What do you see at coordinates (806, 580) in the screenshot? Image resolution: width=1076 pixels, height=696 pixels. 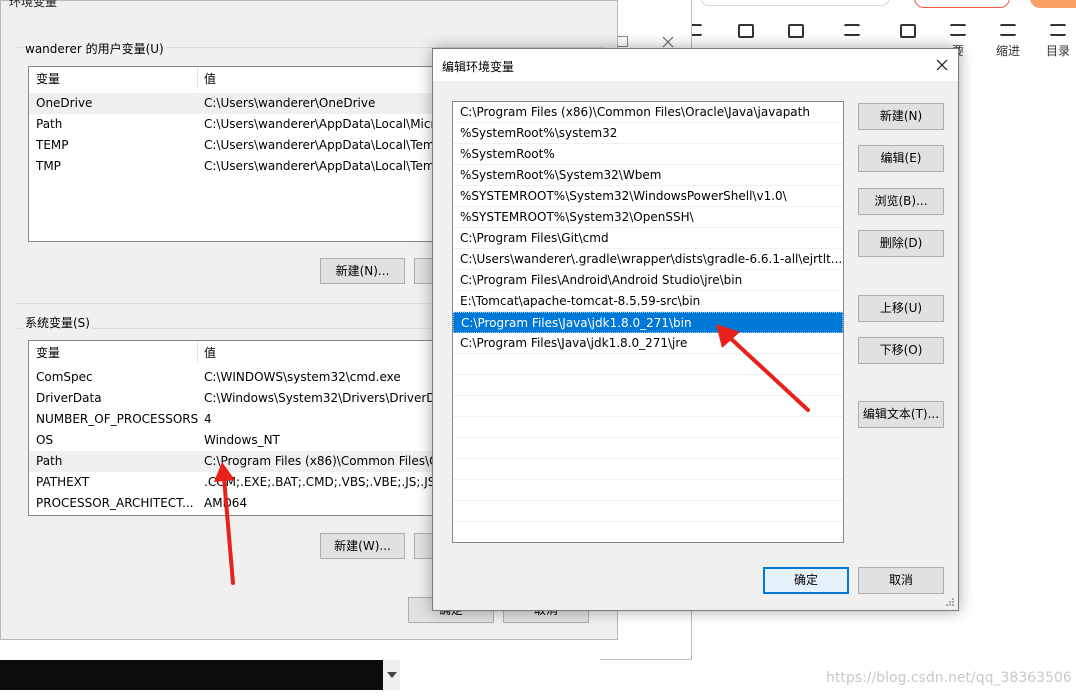 I see `ok-button: 确定` at bounding box center [806, 580].